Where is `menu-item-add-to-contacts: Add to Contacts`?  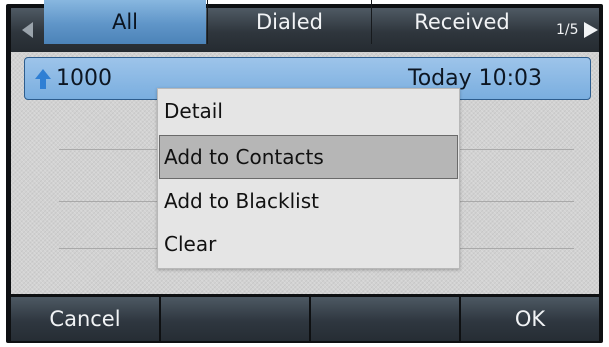
menu-item-add-to-contacts: Add to Contacts is located at coordinates (308, 157).